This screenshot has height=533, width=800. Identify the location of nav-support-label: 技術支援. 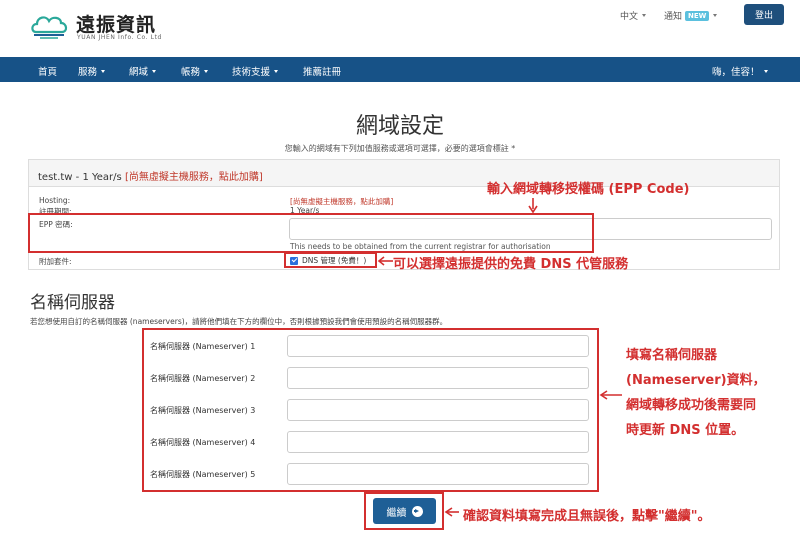
(251, 72).